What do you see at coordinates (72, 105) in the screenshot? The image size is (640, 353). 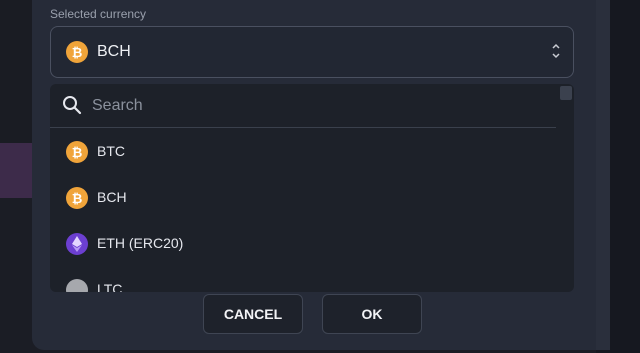 I see `search-icon` at bounding box center [72, 105].